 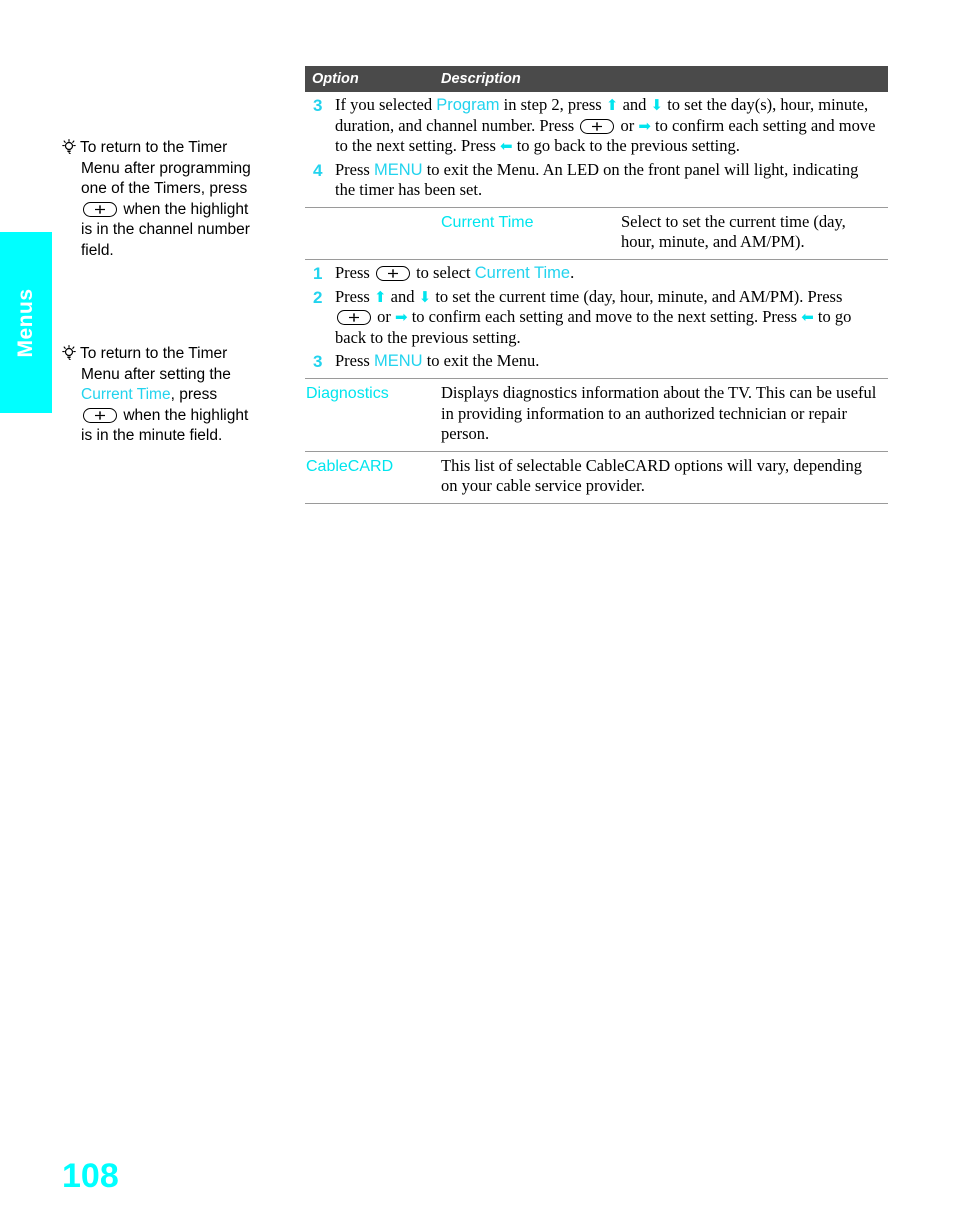 What do you see at coordinates (606, 273) in the screenshot?
I see `step-text: Press to select Current Time.` at bounding box center [606, 273].